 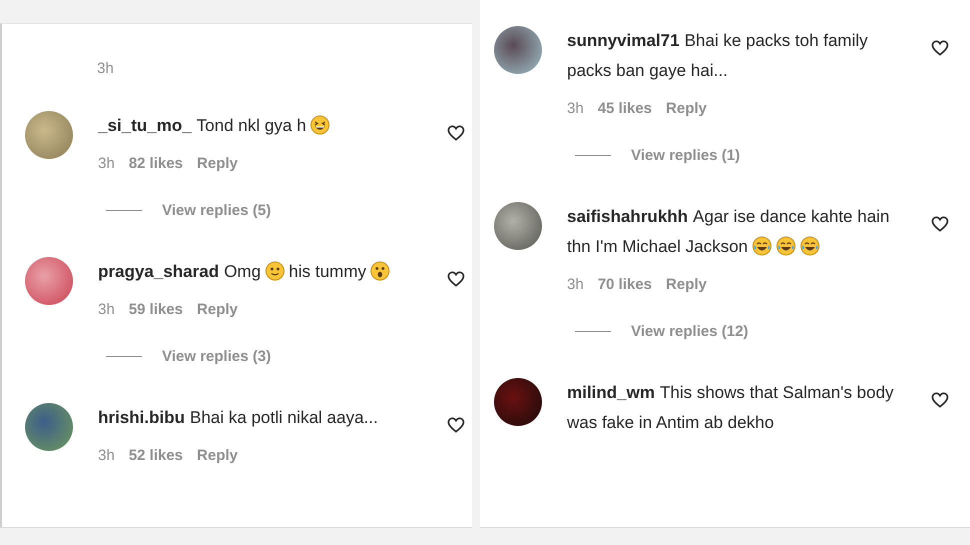 What do you see at coordinates (623, 40) in the screenshot?
I see `username: sunnyvimal71` at bounding box center [623, 40].